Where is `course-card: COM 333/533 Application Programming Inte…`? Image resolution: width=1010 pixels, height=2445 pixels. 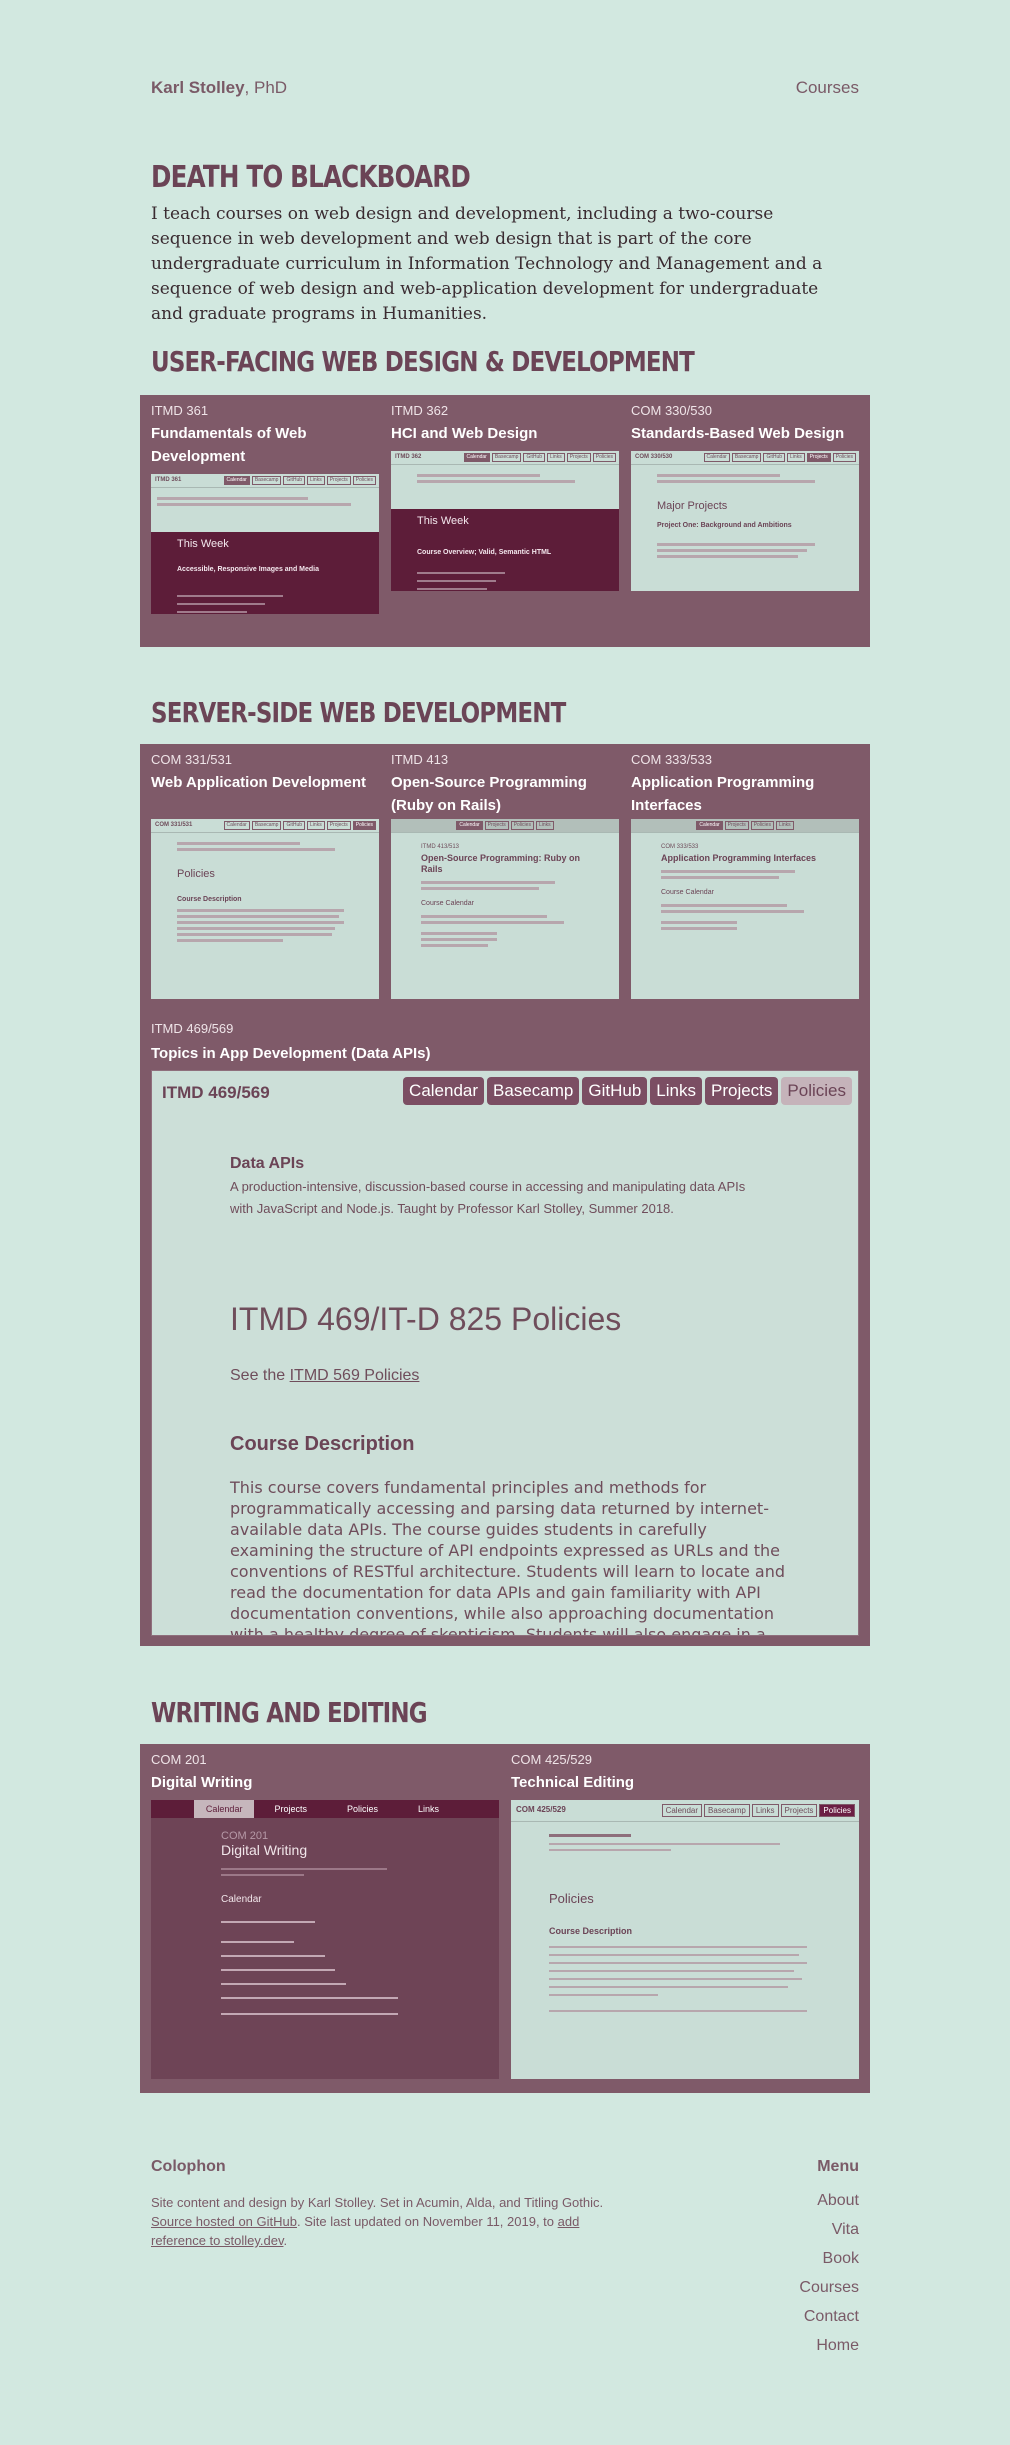
course-card: COM 333/533 Application Programming Inte… is located at coordinates (745, 875).